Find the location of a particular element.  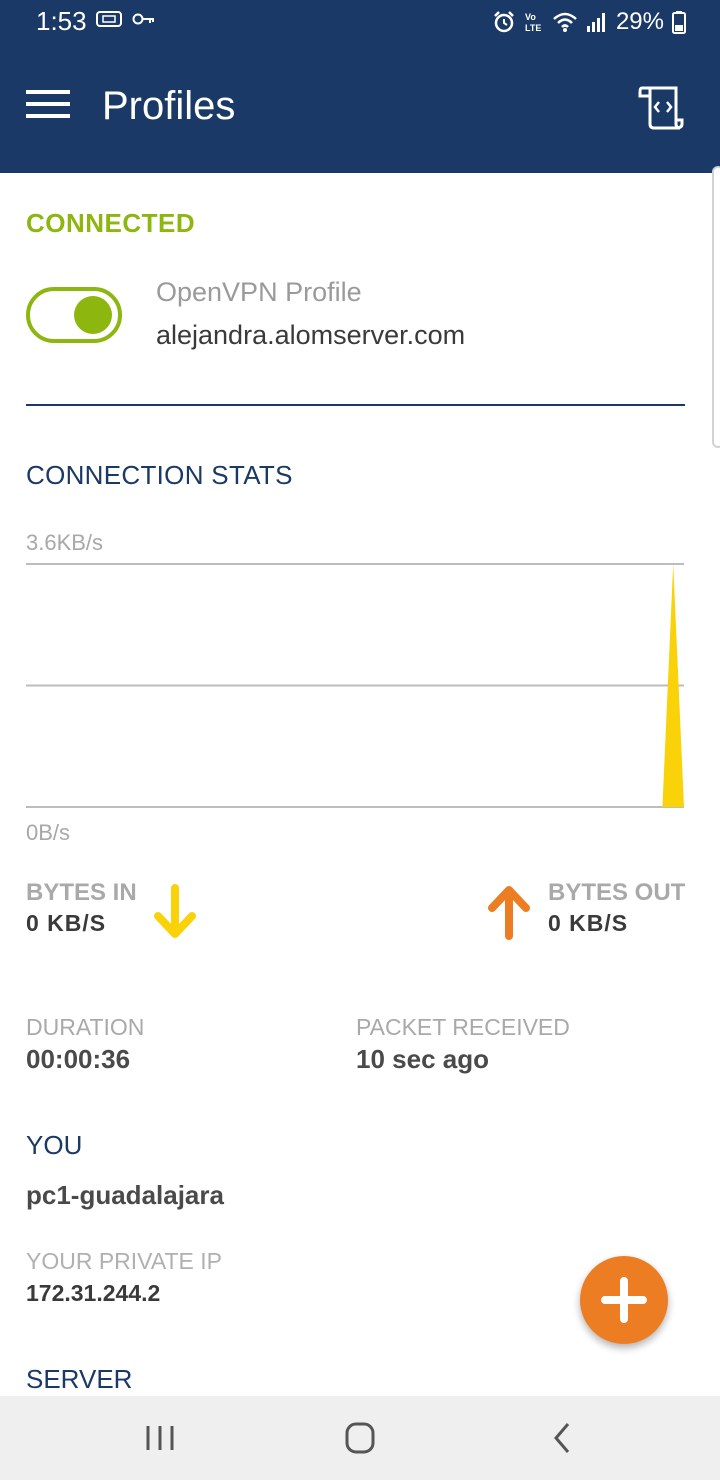

battery-percent: 29% is located at coordinates (639, 21).